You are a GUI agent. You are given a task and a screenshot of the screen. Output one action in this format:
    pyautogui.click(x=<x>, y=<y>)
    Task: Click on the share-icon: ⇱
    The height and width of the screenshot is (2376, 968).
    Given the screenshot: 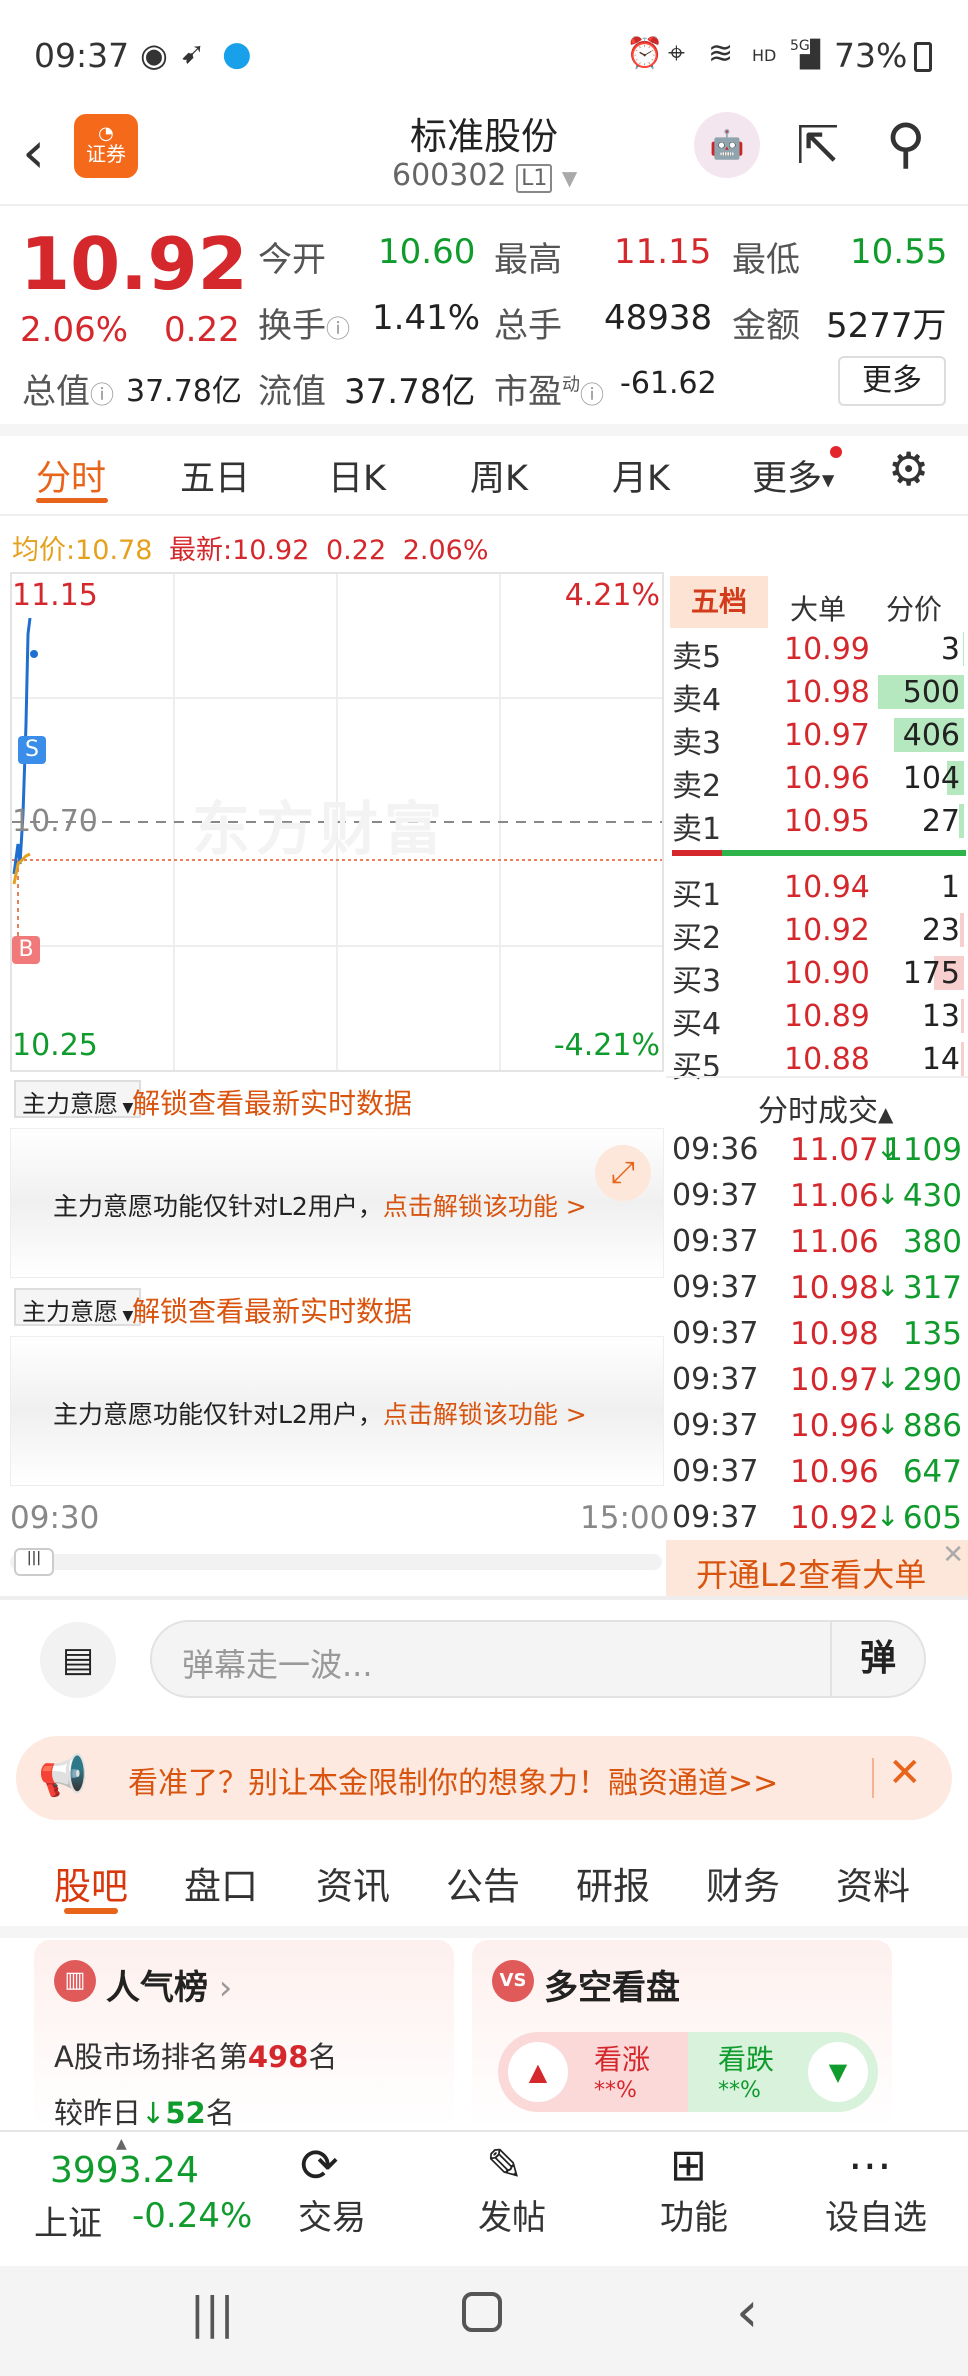 What is the action you would take?
    pyautogui.click(x=818, y=146)
    